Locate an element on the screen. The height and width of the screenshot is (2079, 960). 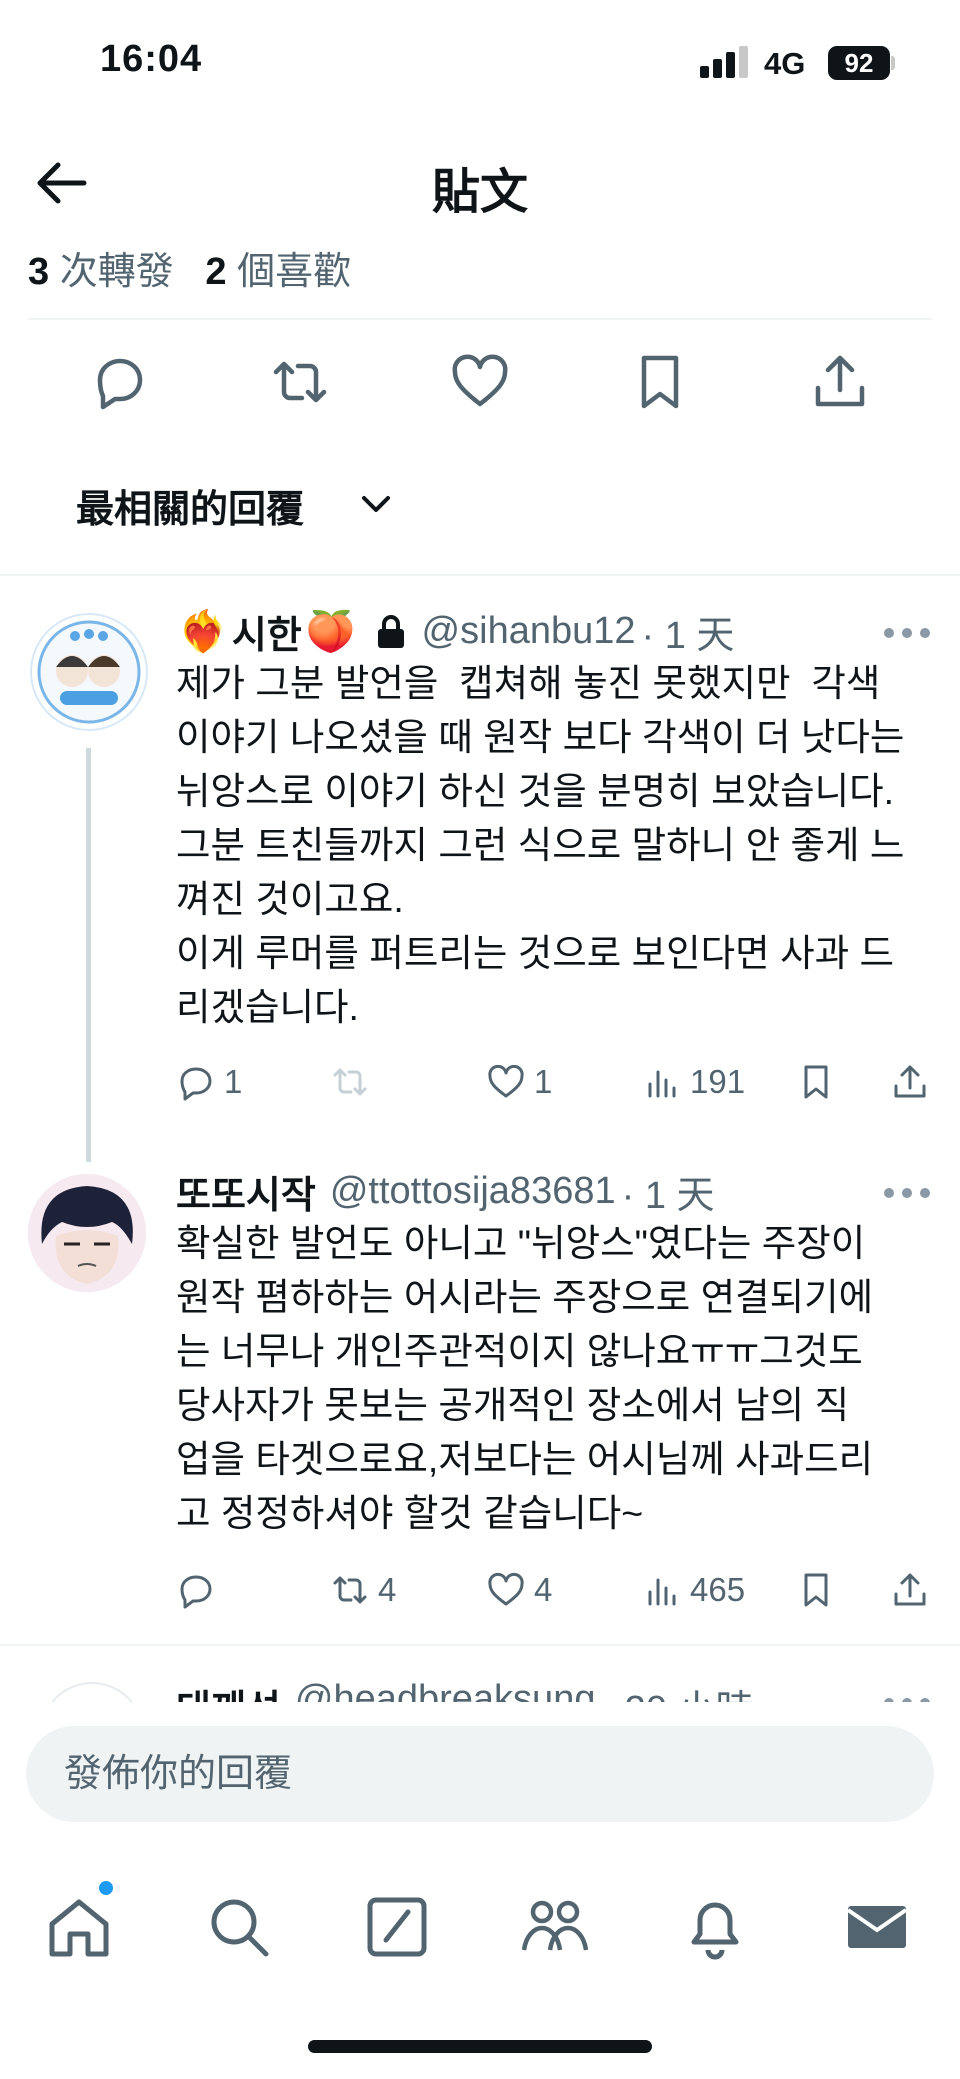
reply-input: 發佈你的回覆 is located at coordinates (480, 1774).